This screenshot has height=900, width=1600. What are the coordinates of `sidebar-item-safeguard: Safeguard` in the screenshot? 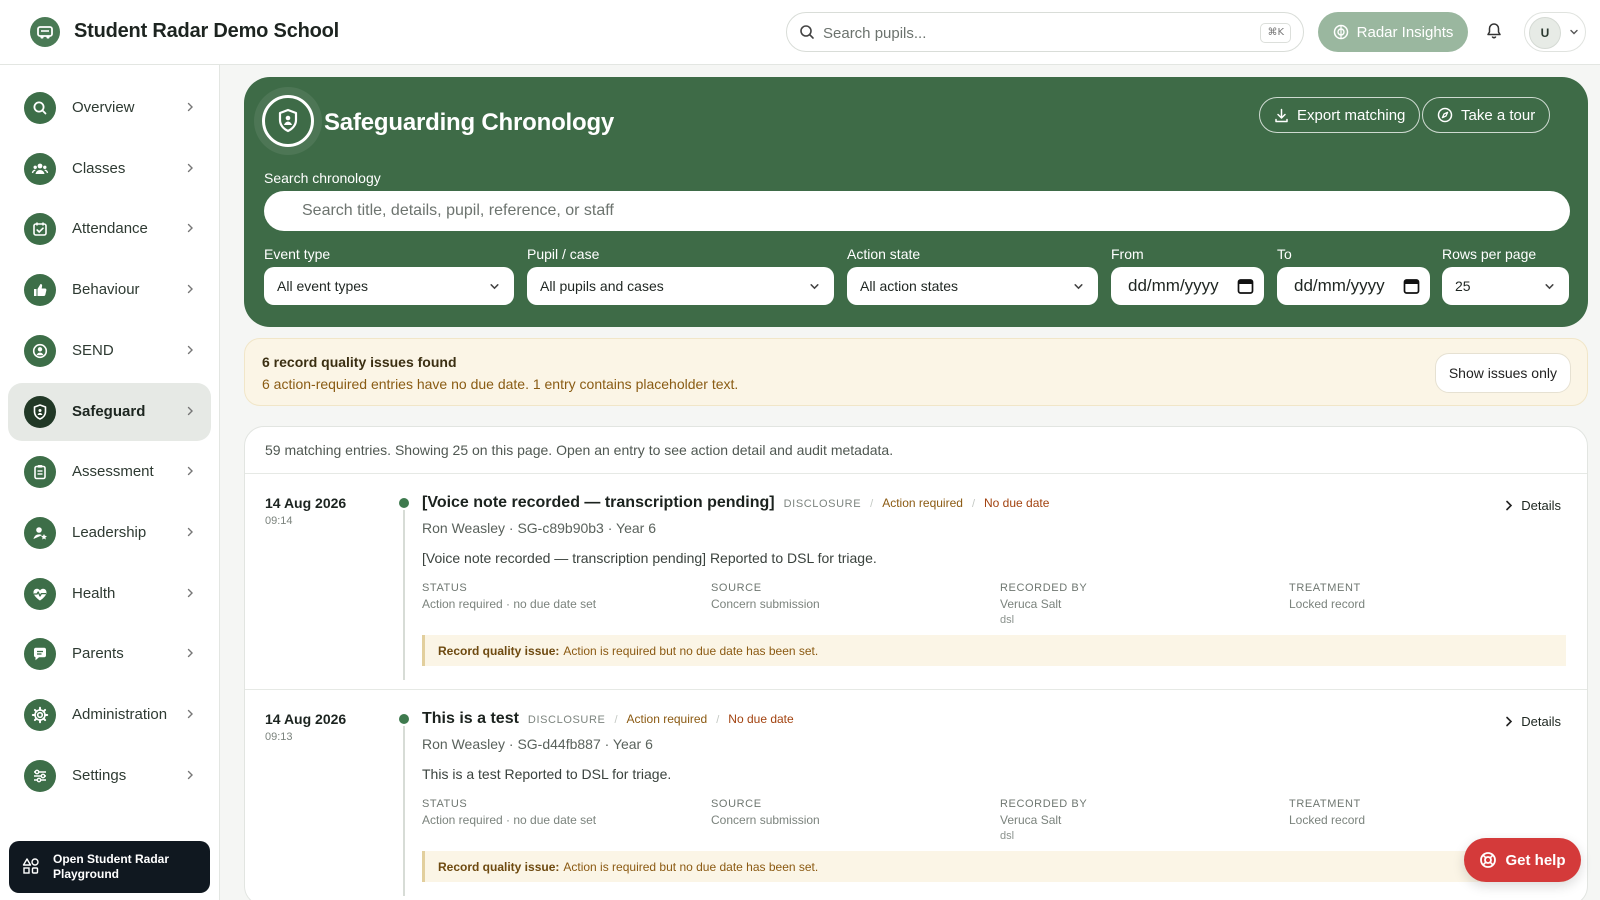 It's located at (109, 411).